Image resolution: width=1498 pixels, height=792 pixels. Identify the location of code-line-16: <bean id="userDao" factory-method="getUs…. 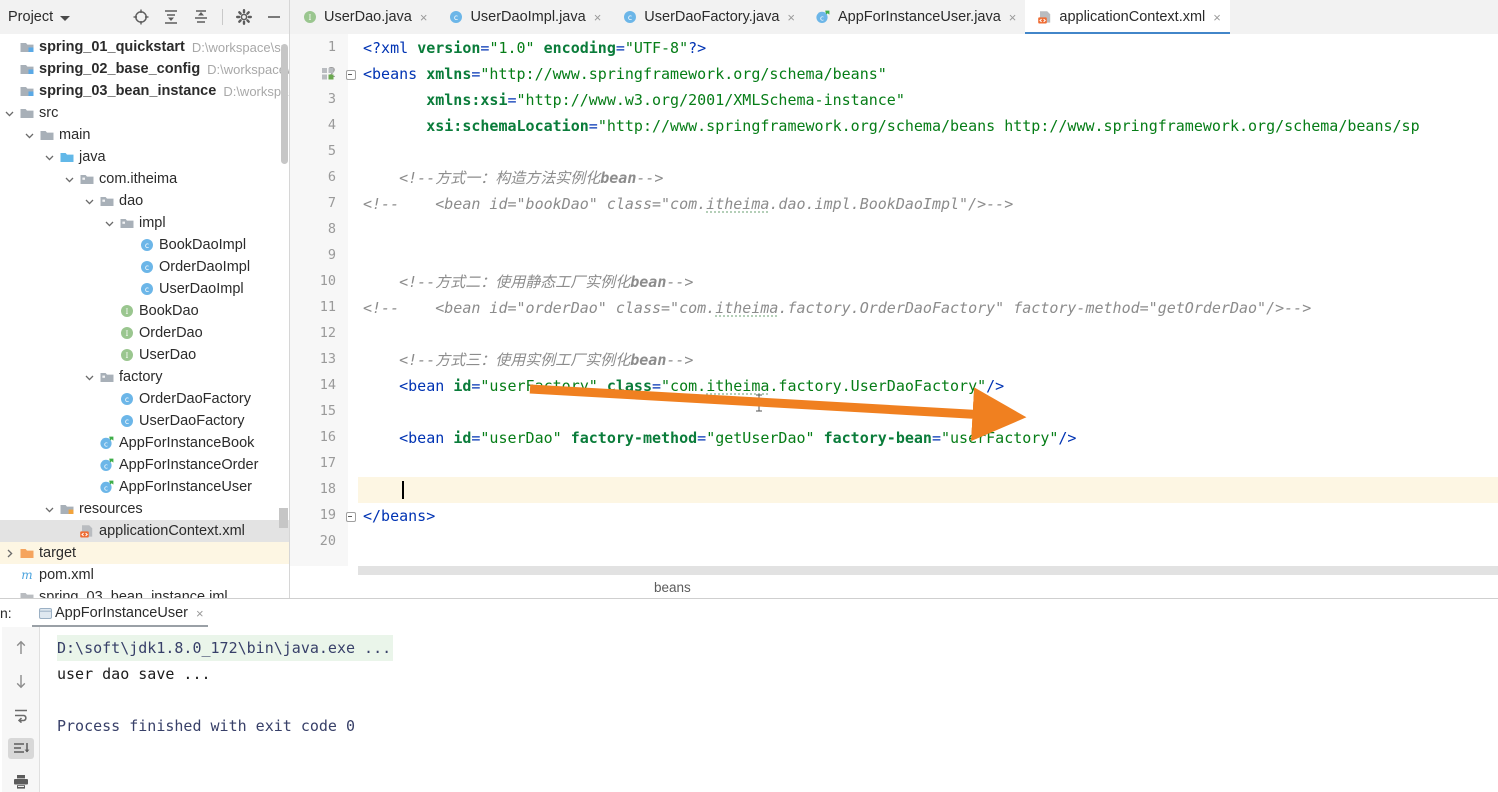
(719, 438).